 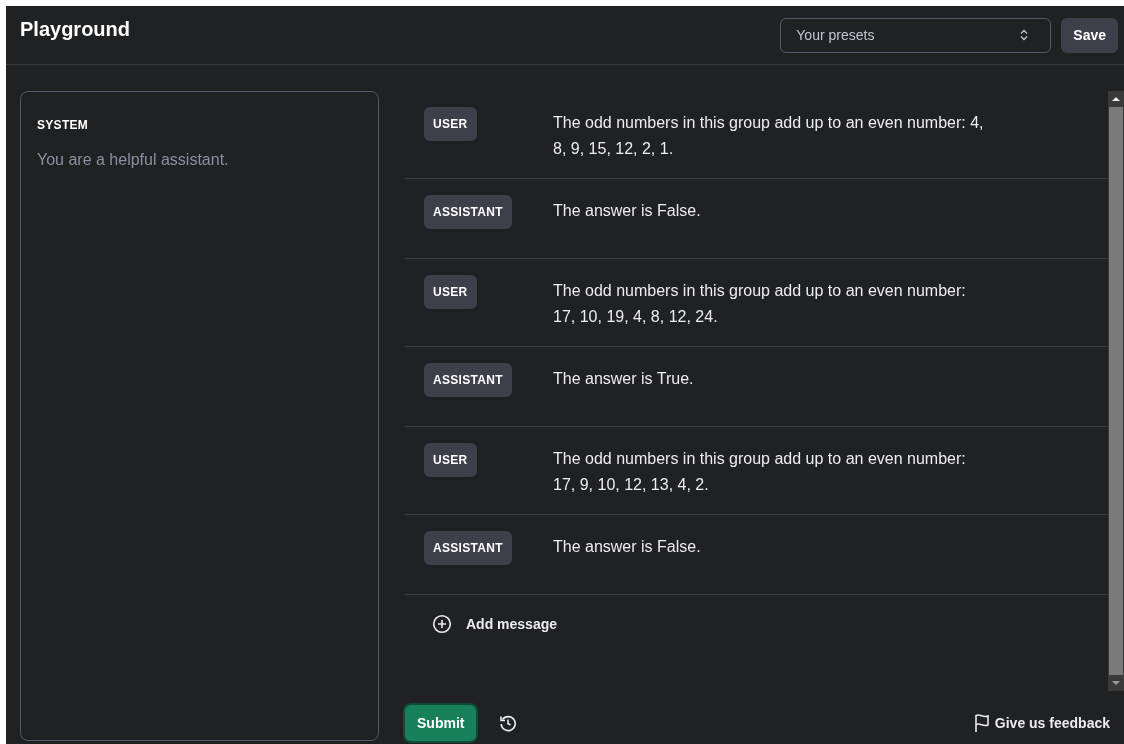 What do you see at coordinates (1089, 35) in the screenshot?
I see `save-button: Save` at bounding box center [1089, 35].